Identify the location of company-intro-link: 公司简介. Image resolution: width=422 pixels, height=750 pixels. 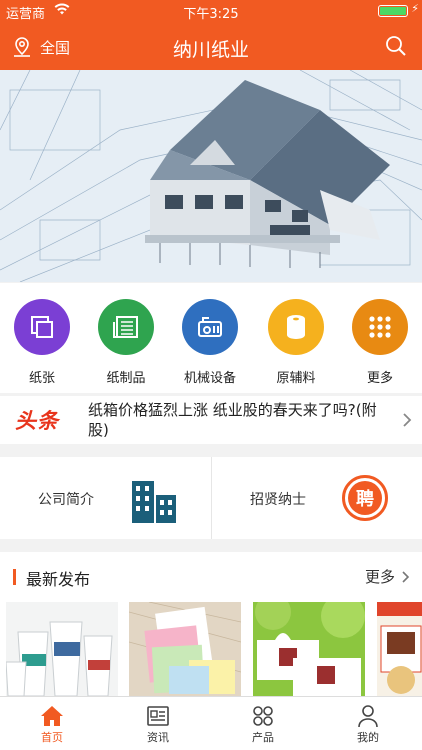
(105, 498).